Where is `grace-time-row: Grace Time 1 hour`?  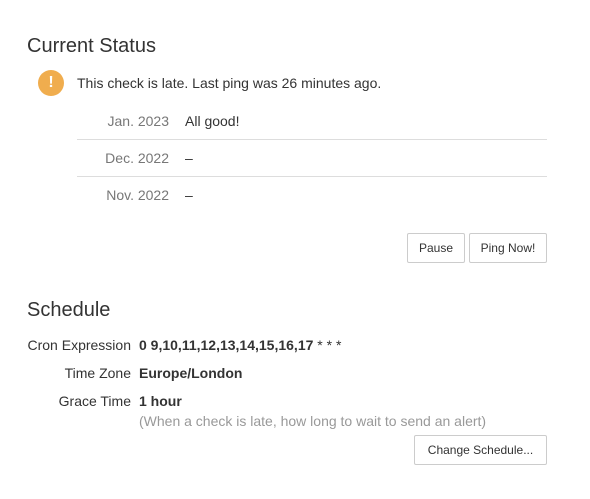
grace-time-row: Grace Time 1 hour is located at coordinates (91, 401).